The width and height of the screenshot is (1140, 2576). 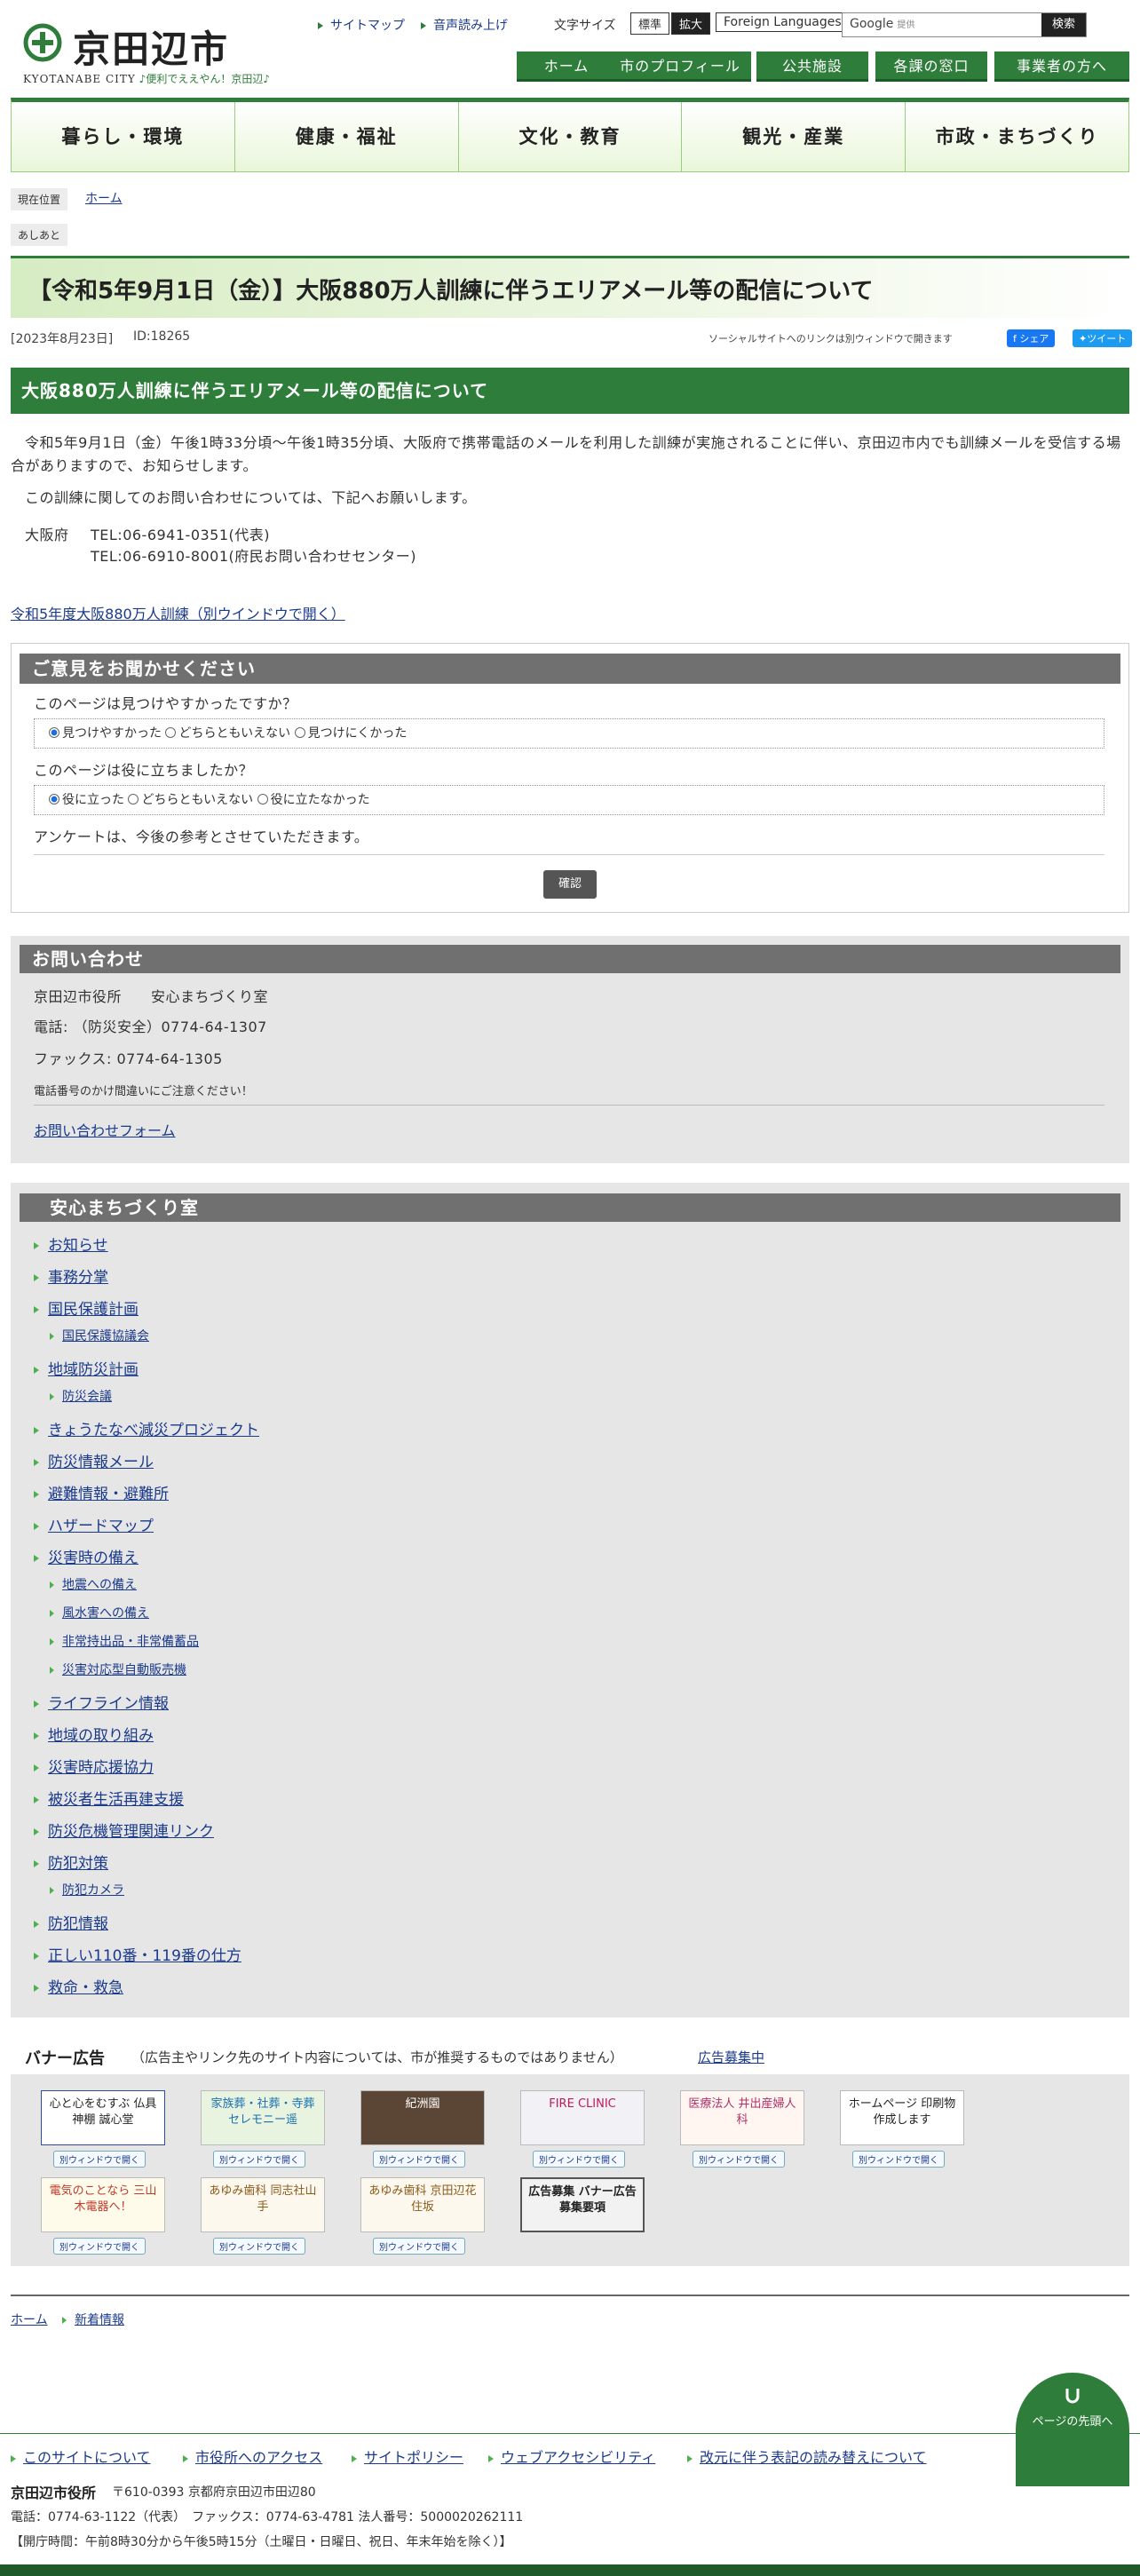 What do you see at coordinates (1017, 137) in the screenshot?
I see `gnav-government: 市政・まちづくり` at bounding box center [1017, 137].